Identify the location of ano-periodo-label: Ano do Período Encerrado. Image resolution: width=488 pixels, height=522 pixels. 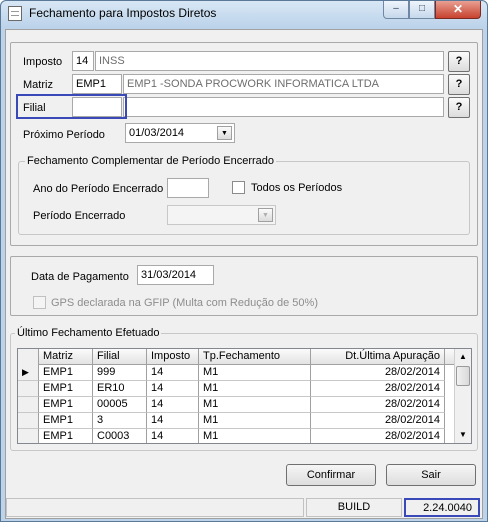
(98, 189).